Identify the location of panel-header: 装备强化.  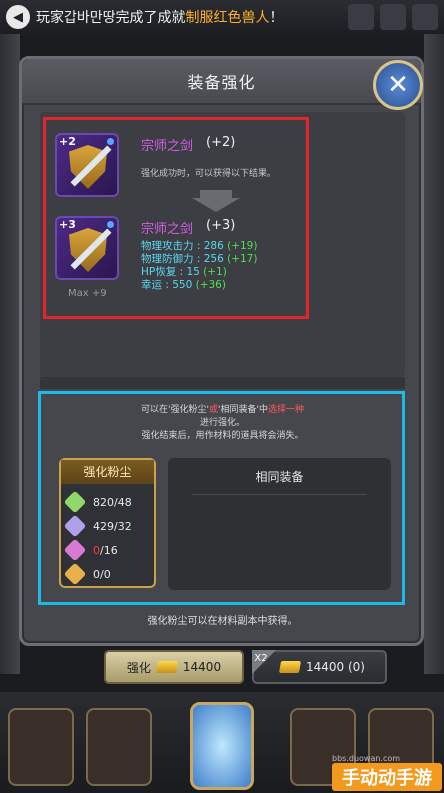
(221, 82).